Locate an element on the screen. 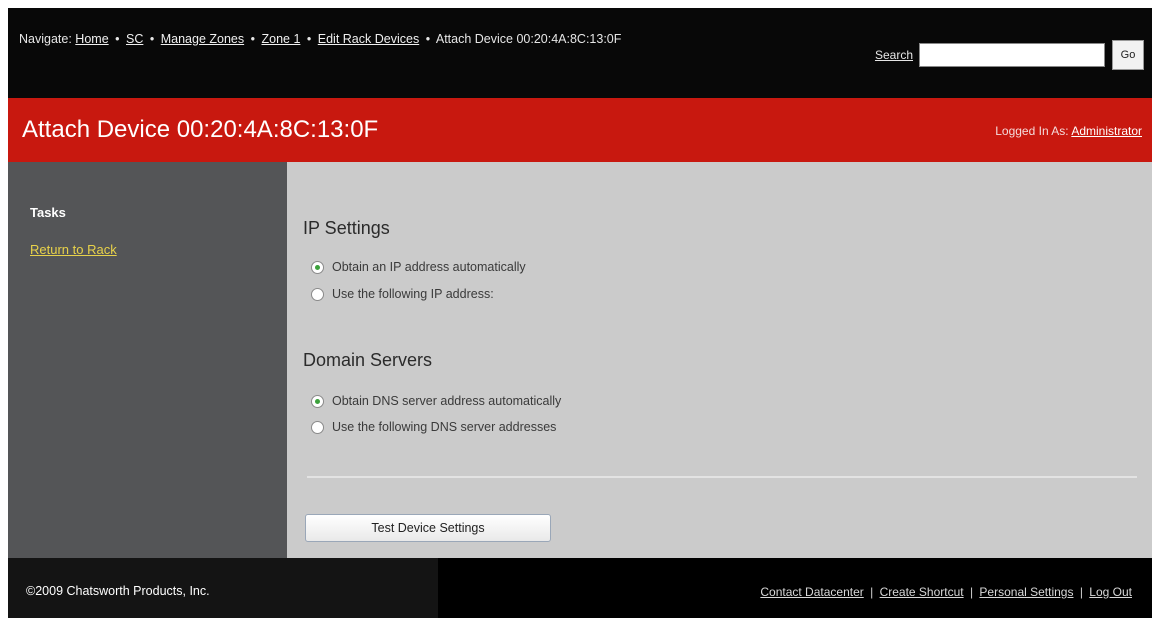 This screenshot has width=1152, height=624. search-area: Search Go is located at coordinates (1009, 55).